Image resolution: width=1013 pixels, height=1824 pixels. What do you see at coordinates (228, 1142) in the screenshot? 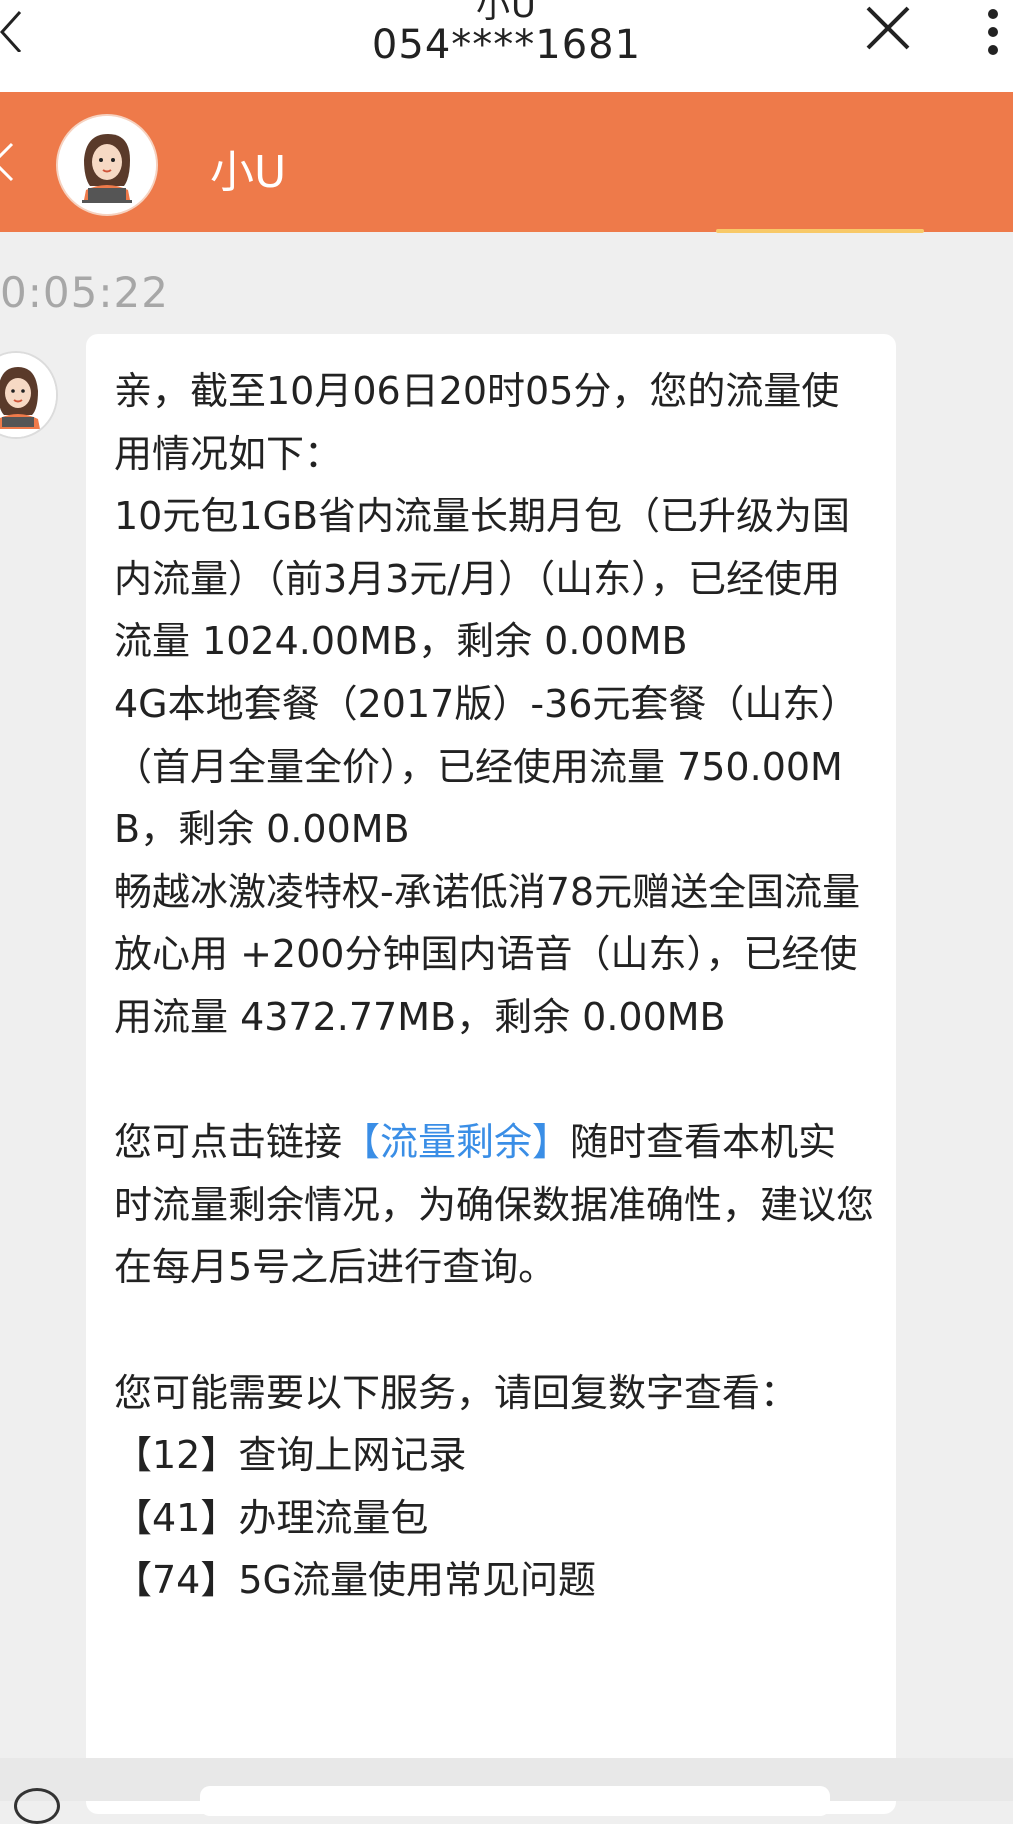
I see `link-paragraph-prefix: 您可点击链接` at bounding box center [228, 1142].